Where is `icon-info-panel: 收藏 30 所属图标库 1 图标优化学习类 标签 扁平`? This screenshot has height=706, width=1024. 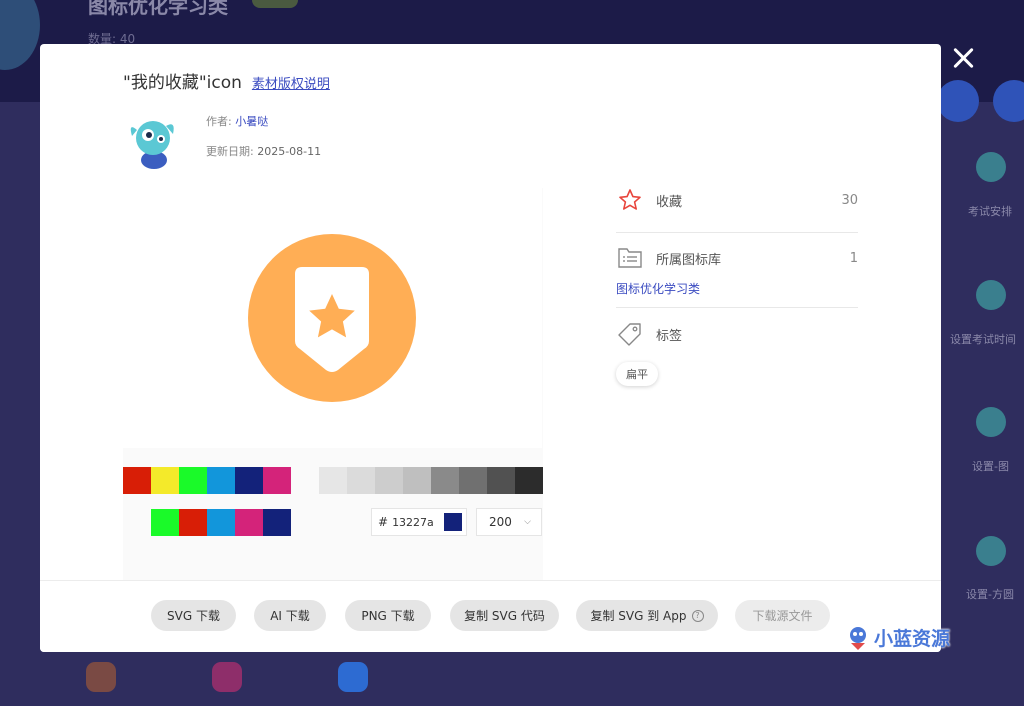
icon-info-panel: 收藏 30 所属图标库 1 图标优化学习类 标签 扁平 is located at coordinates (737, 283).